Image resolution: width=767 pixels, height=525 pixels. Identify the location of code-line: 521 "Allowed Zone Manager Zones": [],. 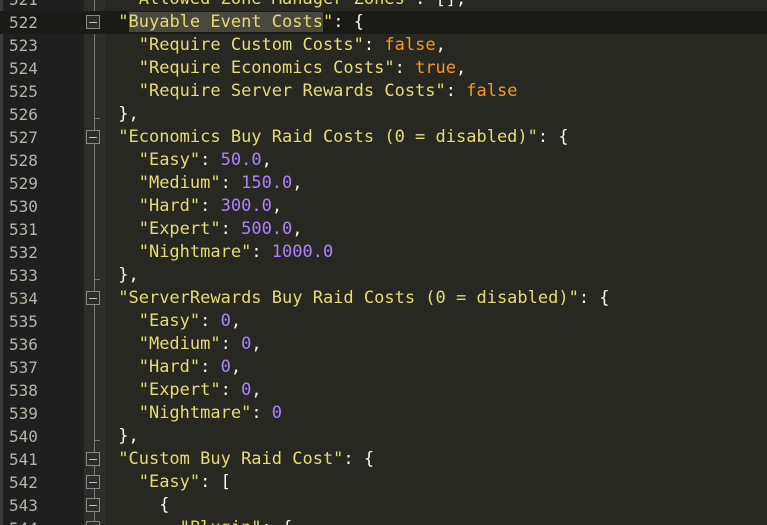
(383, 5).